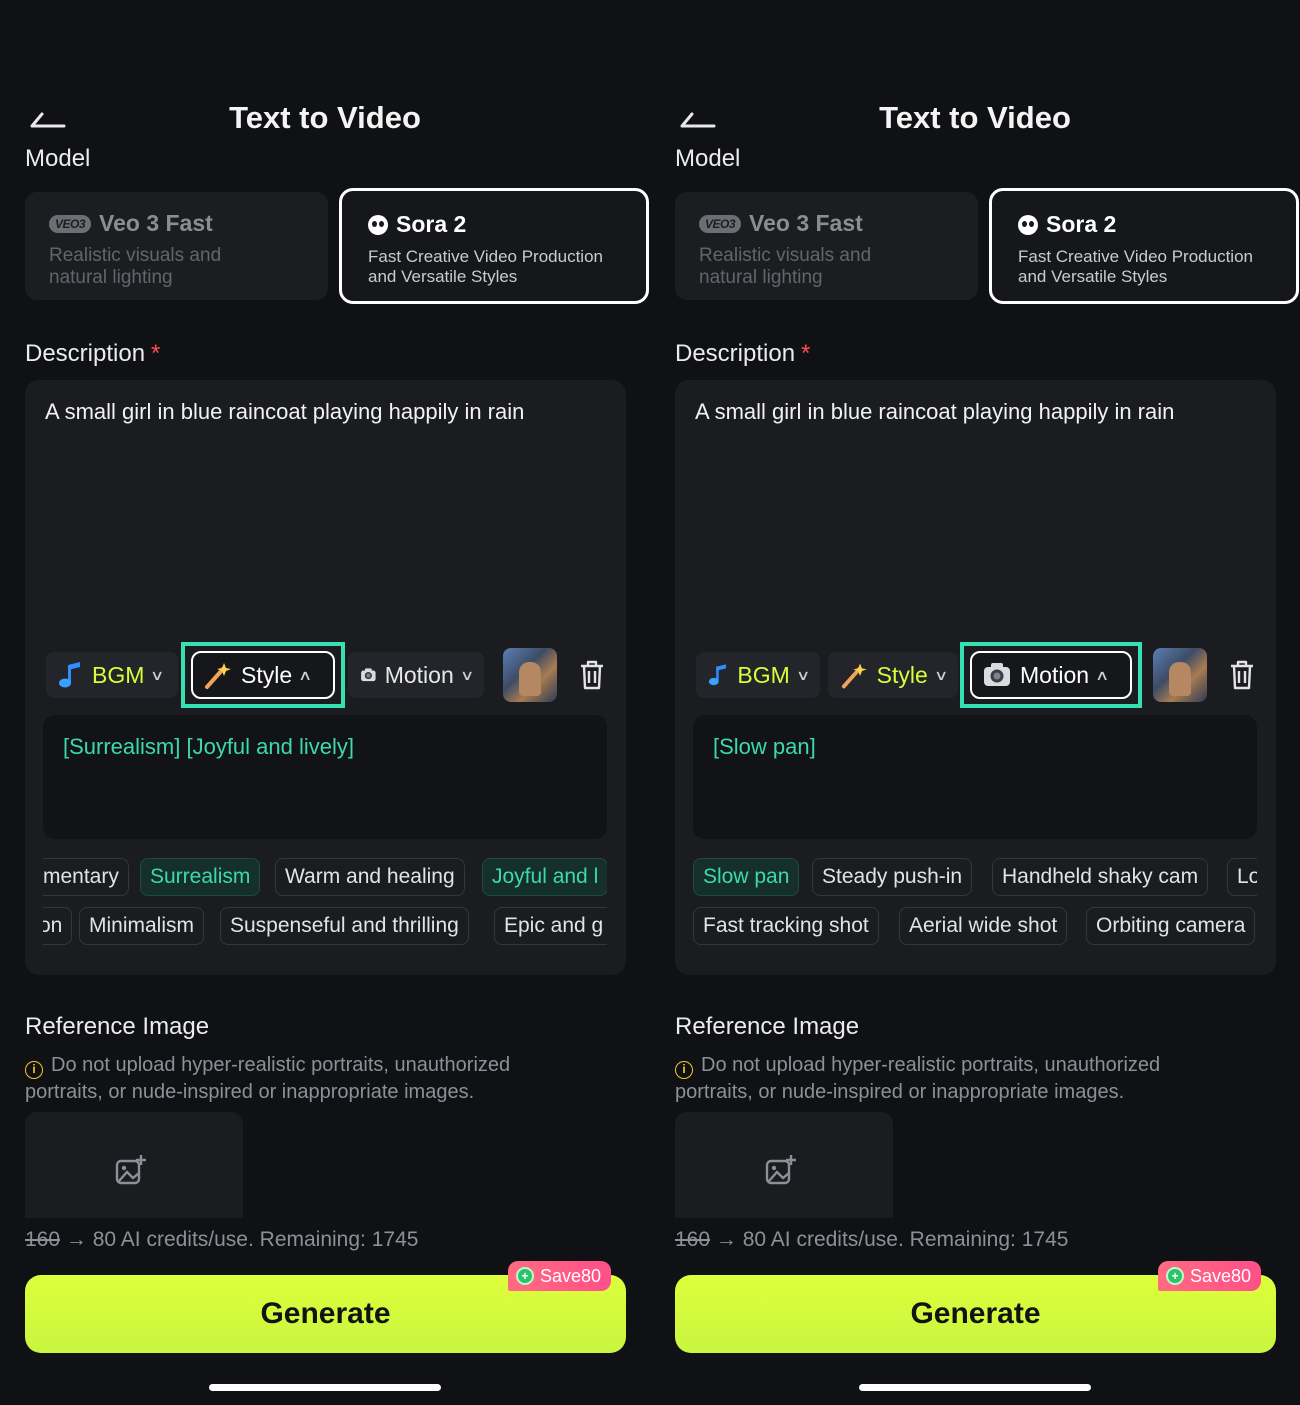 Image resolution: width=1300 pixels, height=1405 pixels. Describe the element at coordinates (86, 877) in the screenshot. I see `chip-documentary: mentary` at that location.